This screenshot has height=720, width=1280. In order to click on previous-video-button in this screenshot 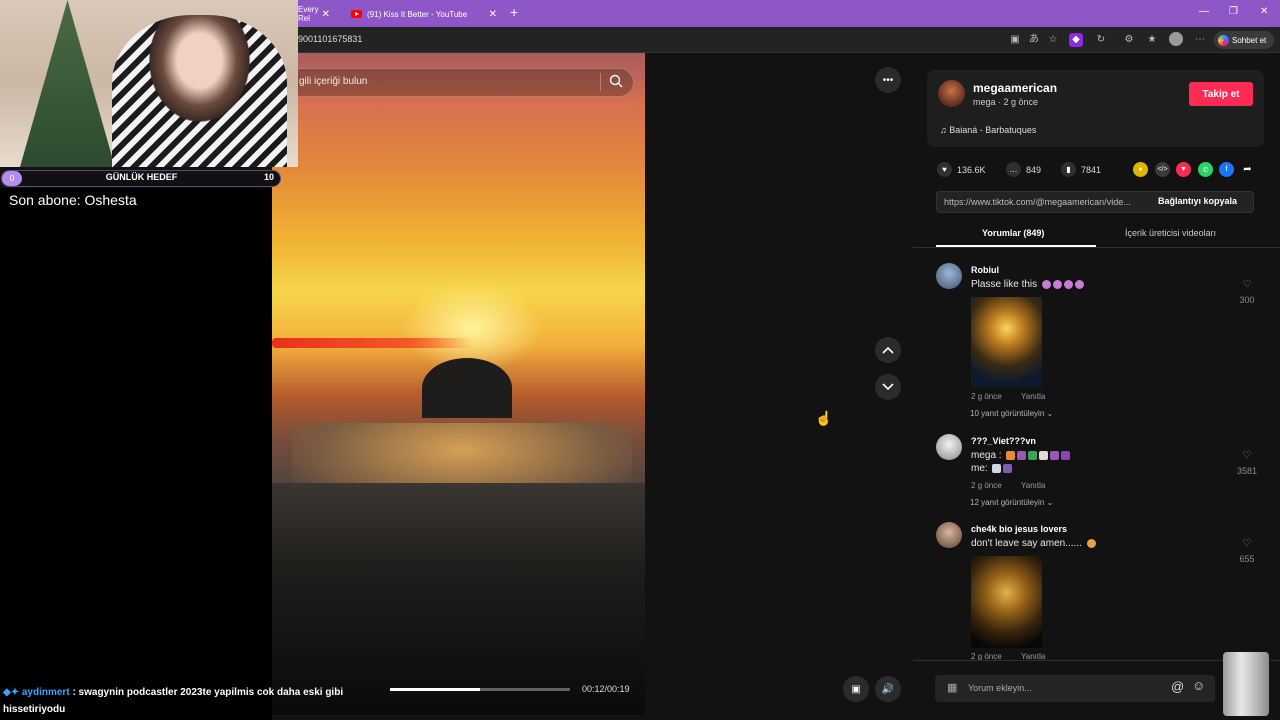, I will do `click(888, 350)`.